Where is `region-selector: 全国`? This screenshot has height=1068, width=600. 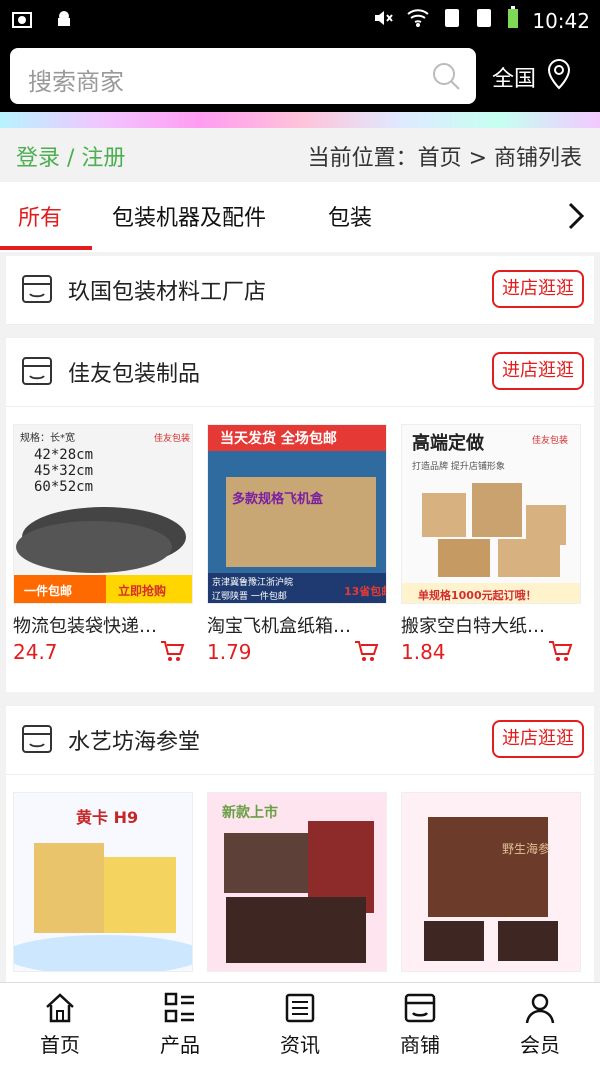 region-selector: 全国 is located at coordinates (533, 77).